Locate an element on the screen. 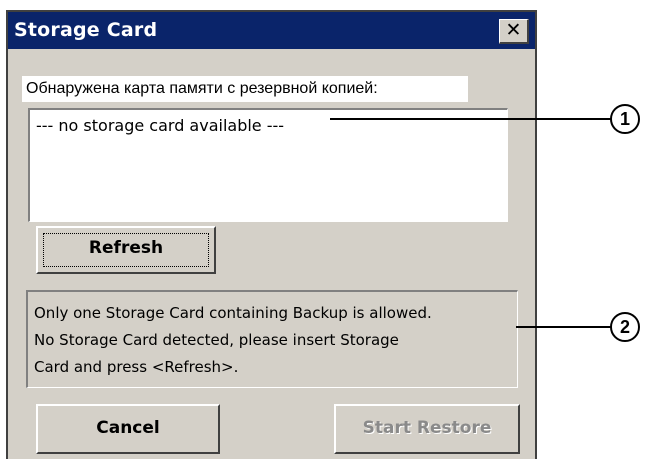 The image size is (647, 459). close-button: ✕ is located at coordinates (514, 31).